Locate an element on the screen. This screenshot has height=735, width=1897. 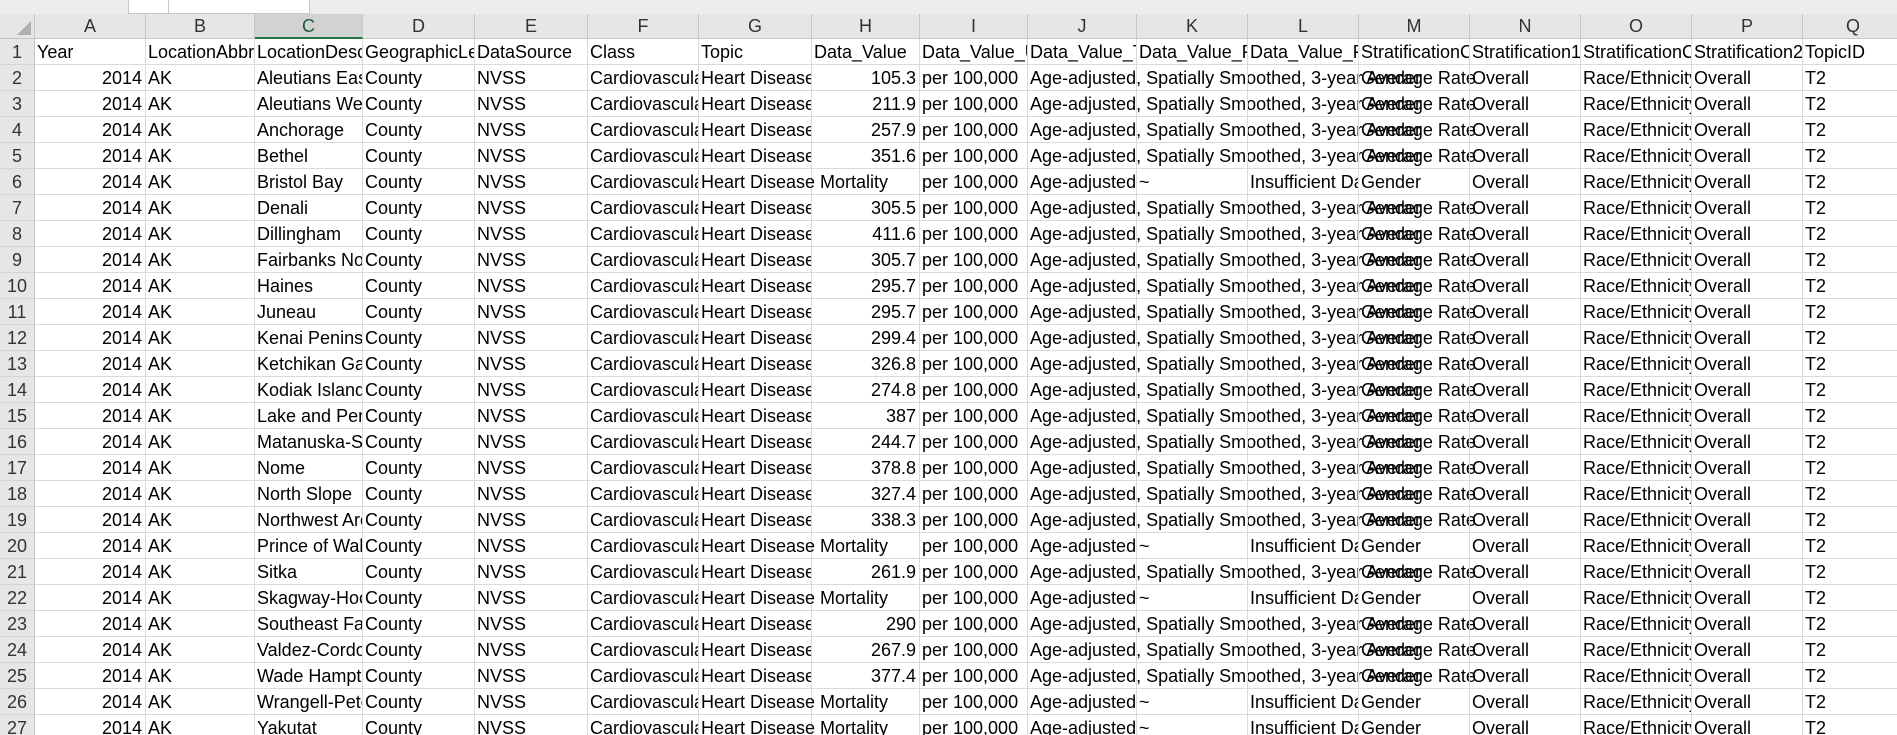
row-header: 22 is located at coordinates (17, 598).